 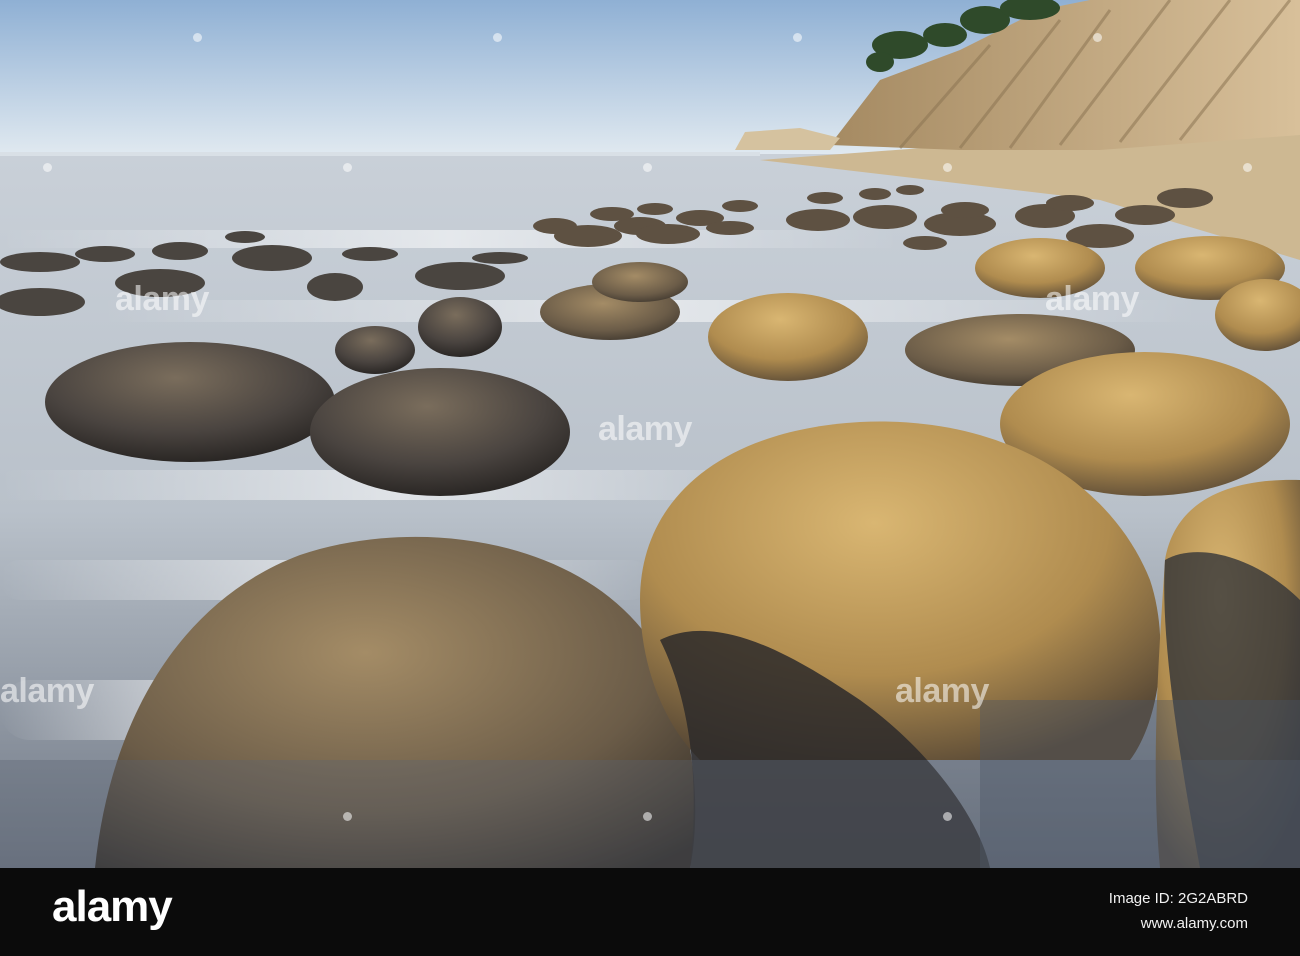 I want to click on image-meta: Image ID: 2G2ABRD www.alamy.com, so click(x=1178, y=911).